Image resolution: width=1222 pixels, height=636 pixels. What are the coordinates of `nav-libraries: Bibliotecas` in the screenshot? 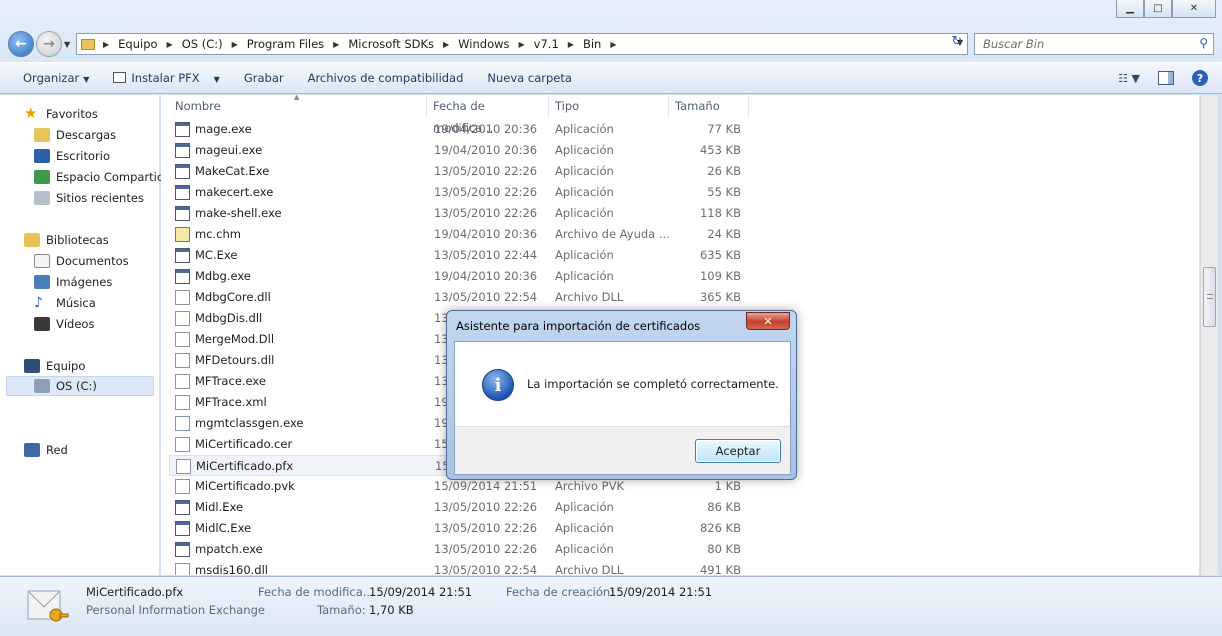 It's located at (66, 240).